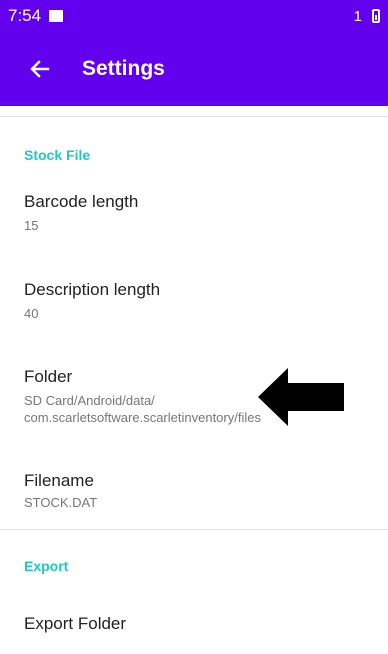 This screenshot has height=654, width=388. I want to click on arrow-back-icon, so click(40, 69).